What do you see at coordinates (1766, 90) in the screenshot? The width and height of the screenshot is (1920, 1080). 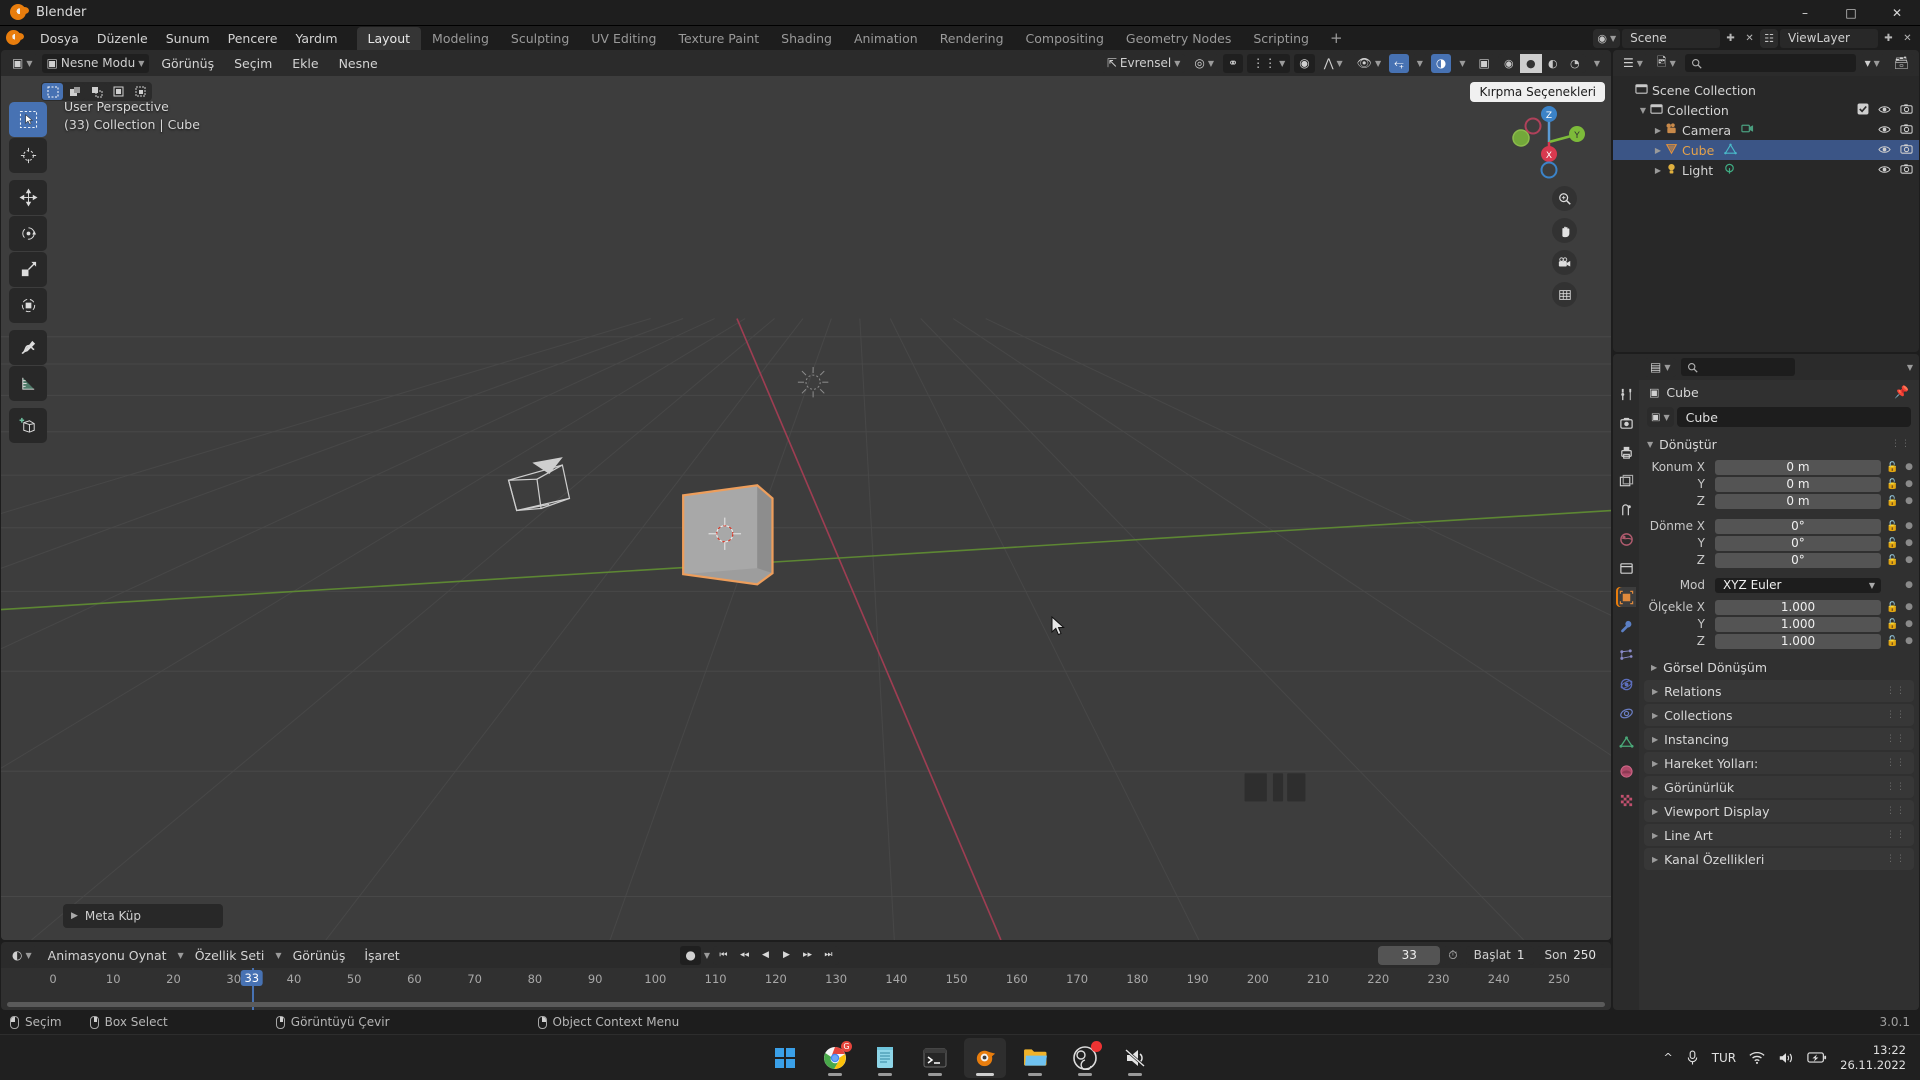 I see `outliner-row-scene-collection: Scene Collection` at bounding box center [1766, 90].